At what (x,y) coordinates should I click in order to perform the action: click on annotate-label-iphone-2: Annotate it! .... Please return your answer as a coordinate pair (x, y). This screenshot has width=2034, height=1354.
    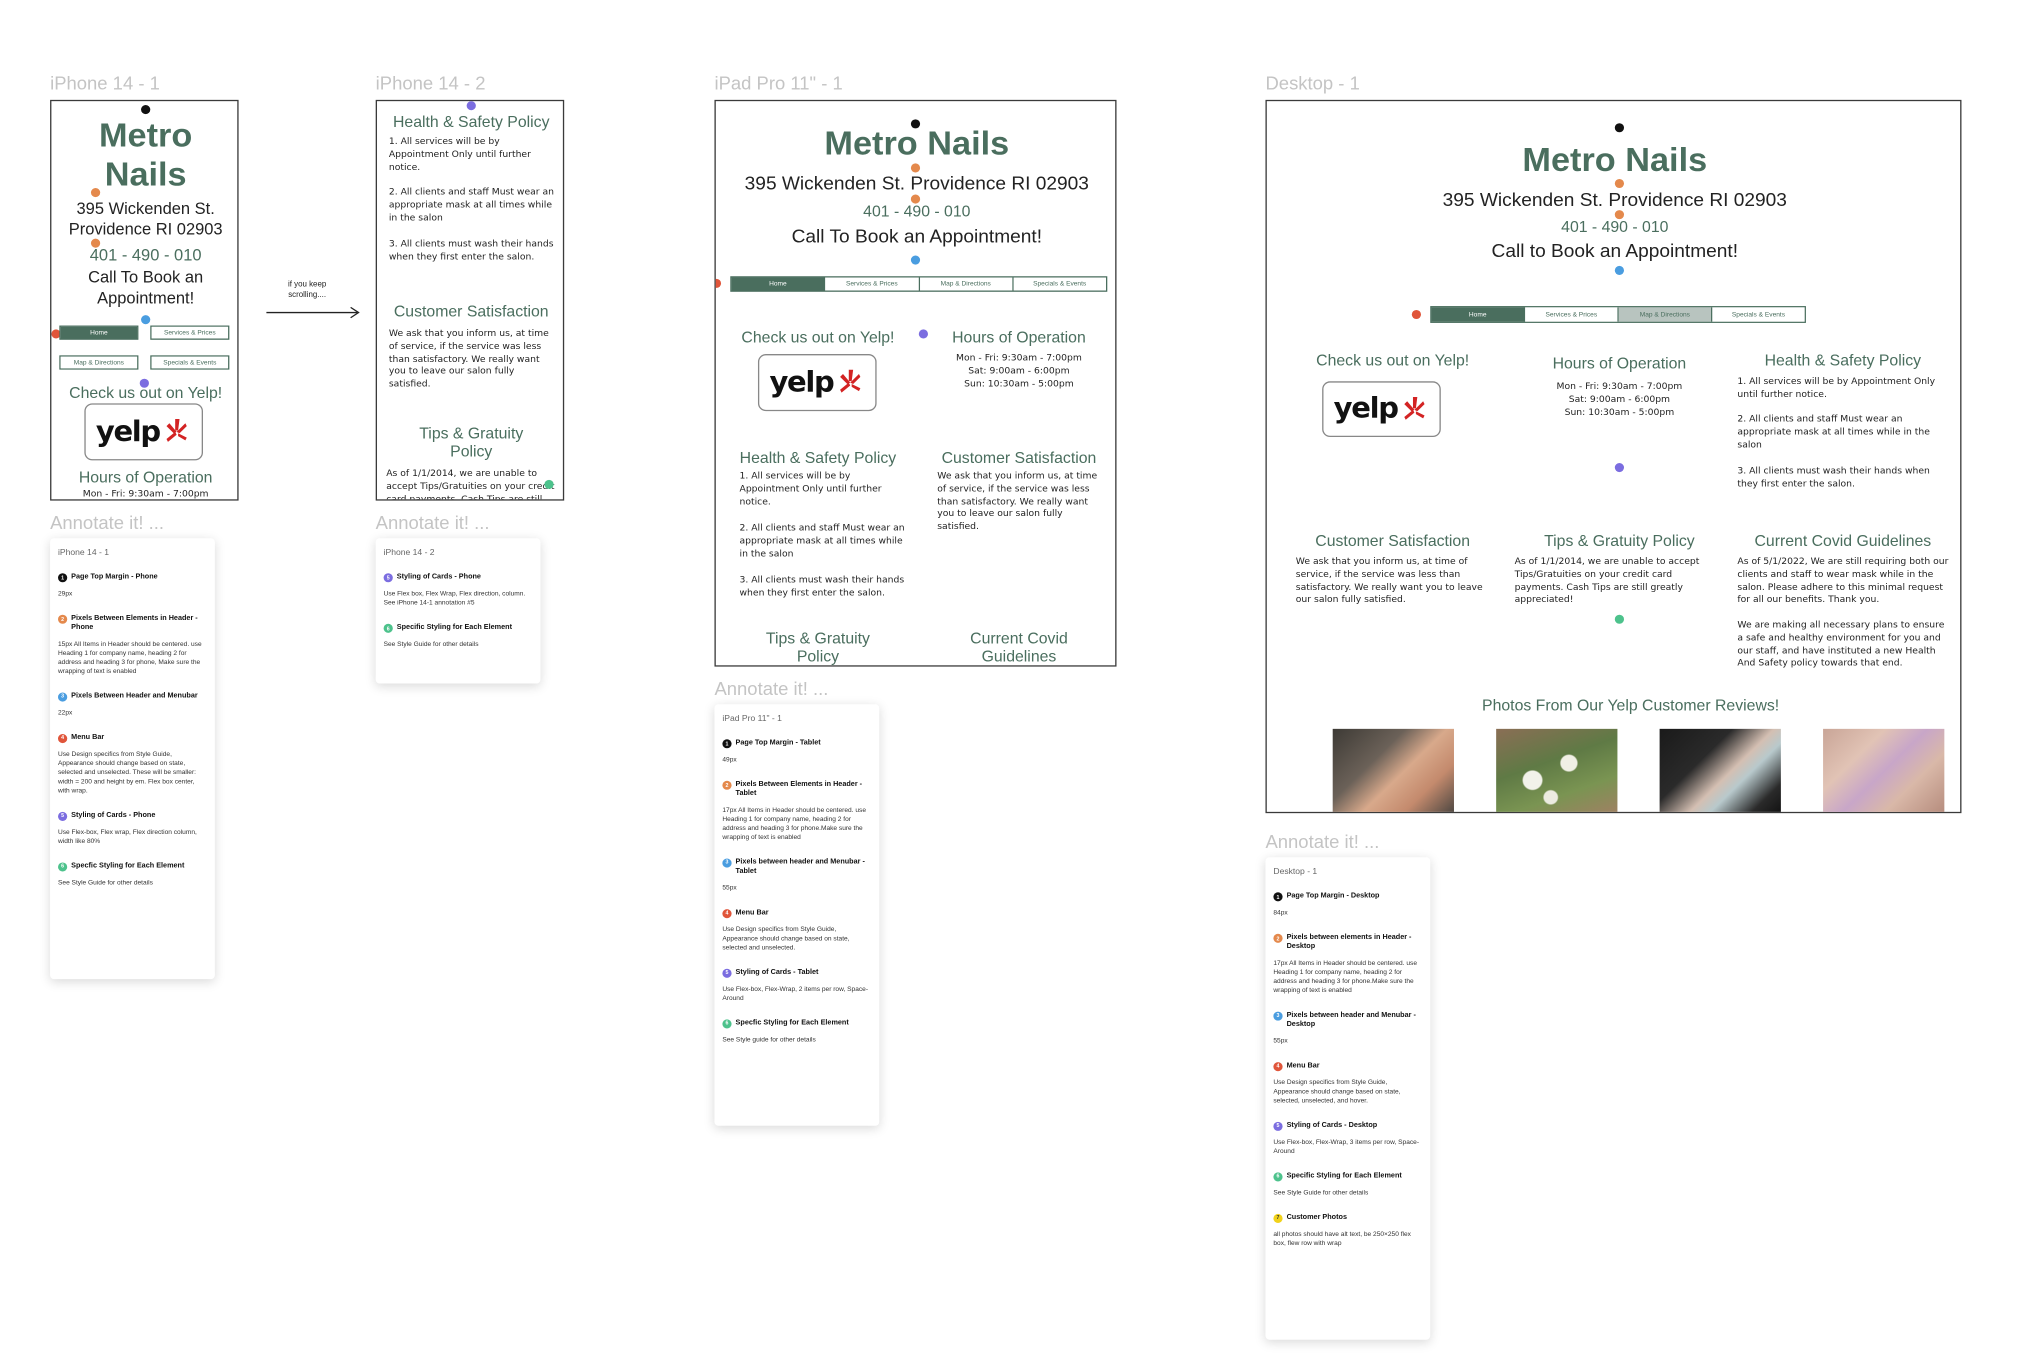
    Looking at the image, I should click on (433, 522).